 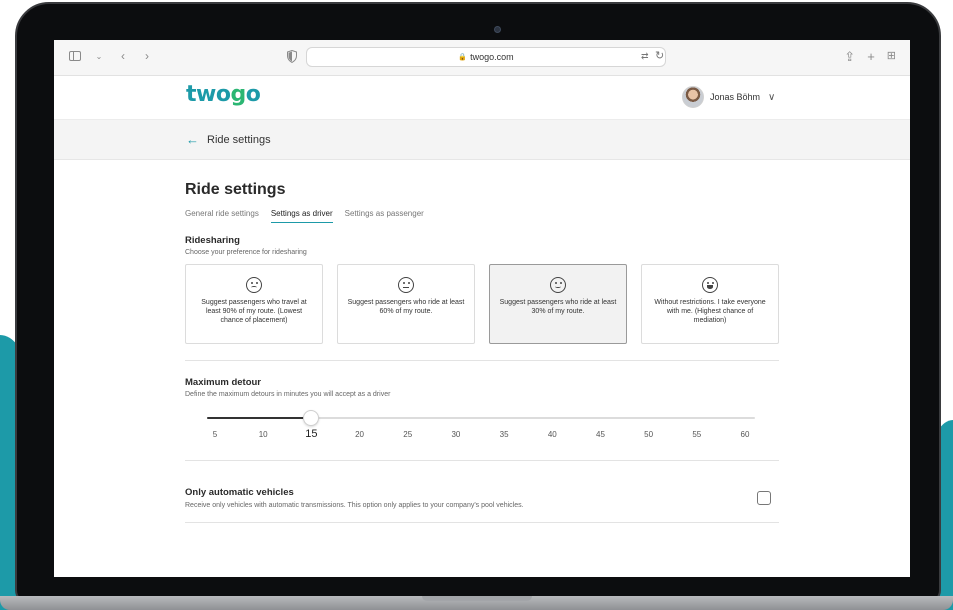 What do you see at coordinates (147, 56) in the screenshot?
I see `forward-icon: ›` at bounding box center [147, 56].